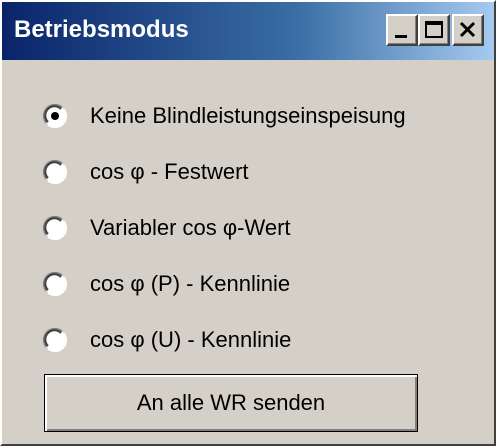 The image size is (496, 446). What do you see at coordinates (190, 227) in the screenshot?
I see `option-label: Variabler cos φ-Wert` at bounding box center [190, 227].